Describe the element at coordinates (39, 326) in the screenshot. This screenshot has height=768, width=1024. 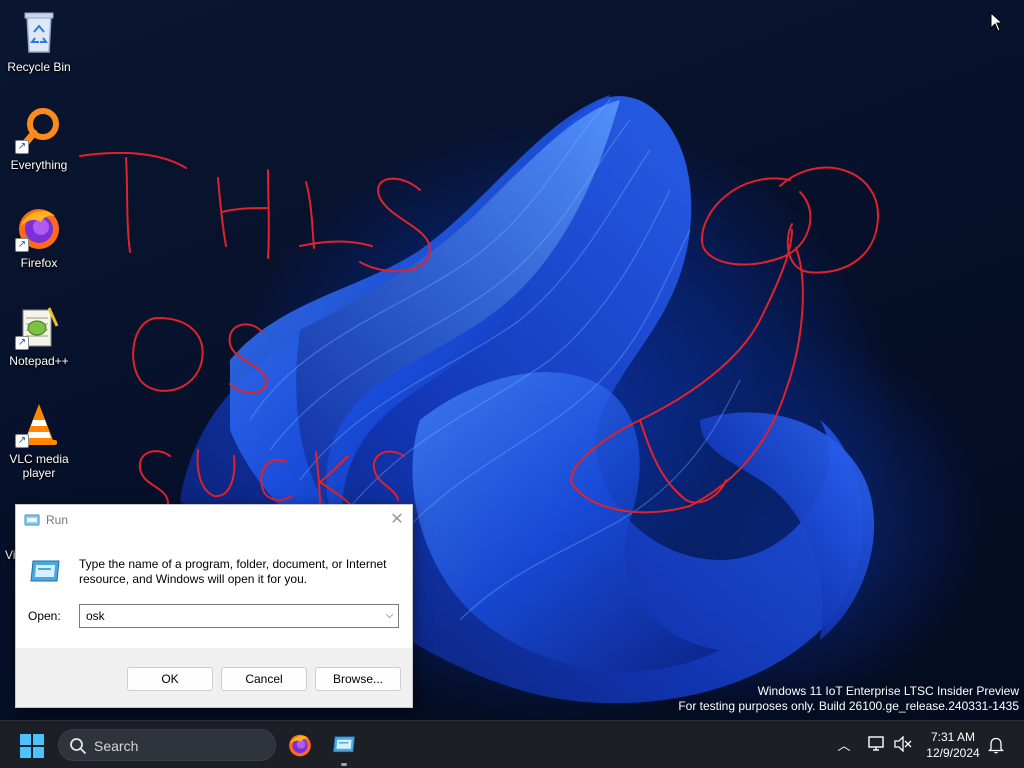
I see `notepad-plus-plus-icon: ↗` at that location.